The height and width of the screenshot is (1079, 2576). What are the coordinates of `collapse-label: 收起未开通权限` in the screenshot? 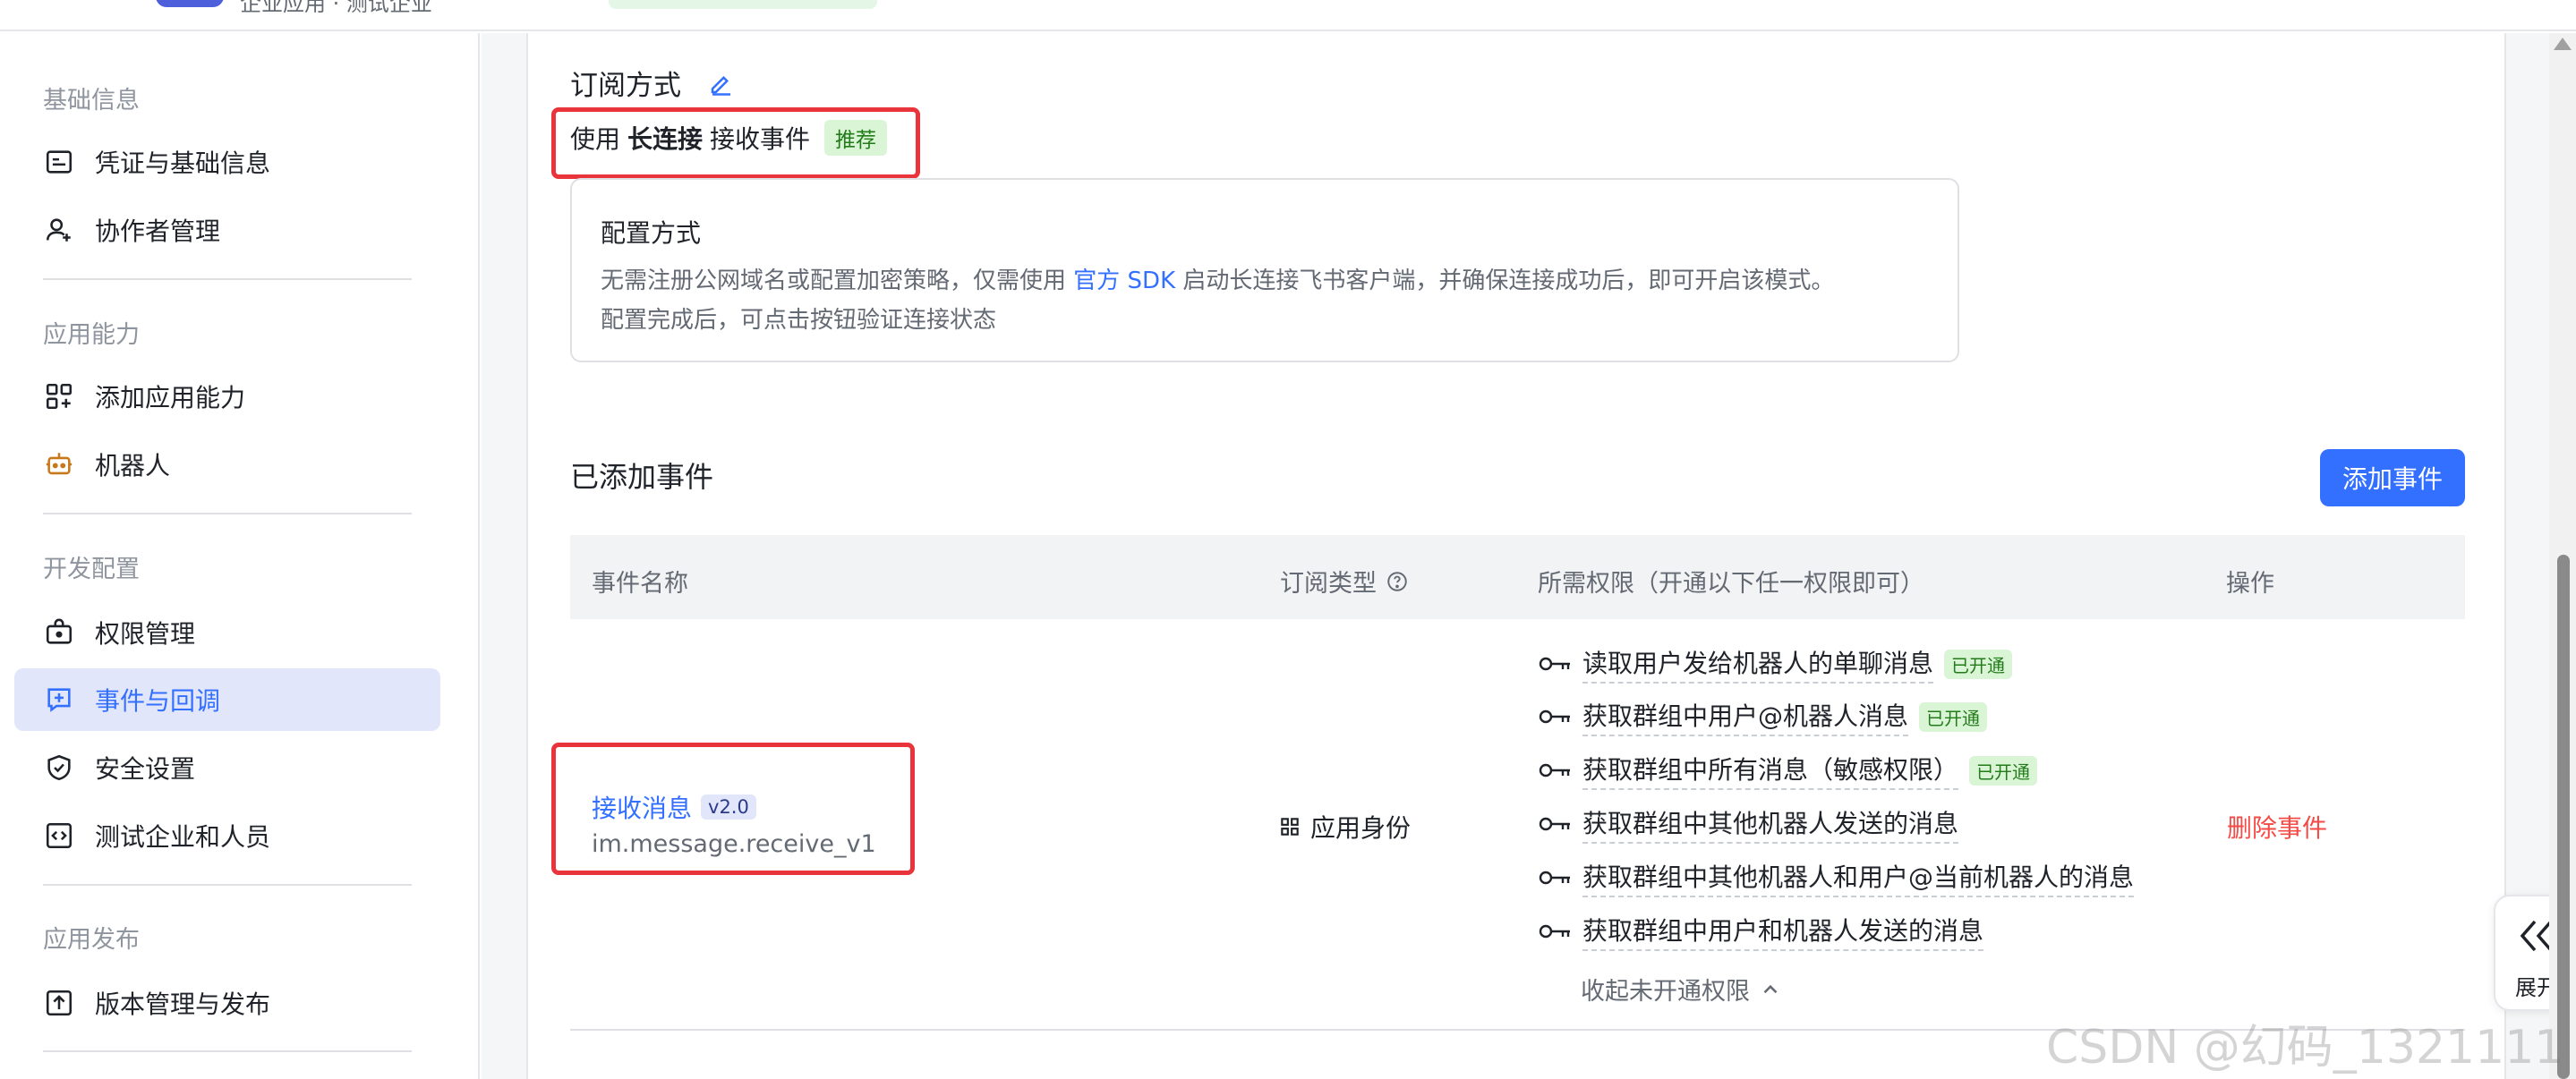 It's located at (1665, 989).